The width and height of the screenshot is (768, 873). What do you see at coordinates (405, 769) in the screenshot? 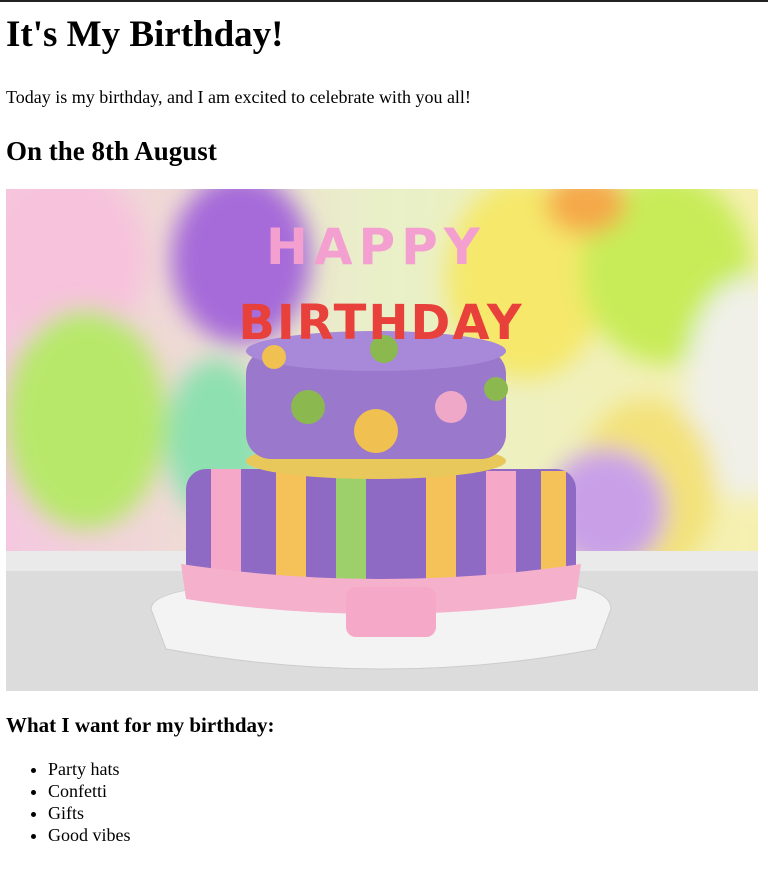
I see `list-item: Party hats` at bounding box center [405, 769].